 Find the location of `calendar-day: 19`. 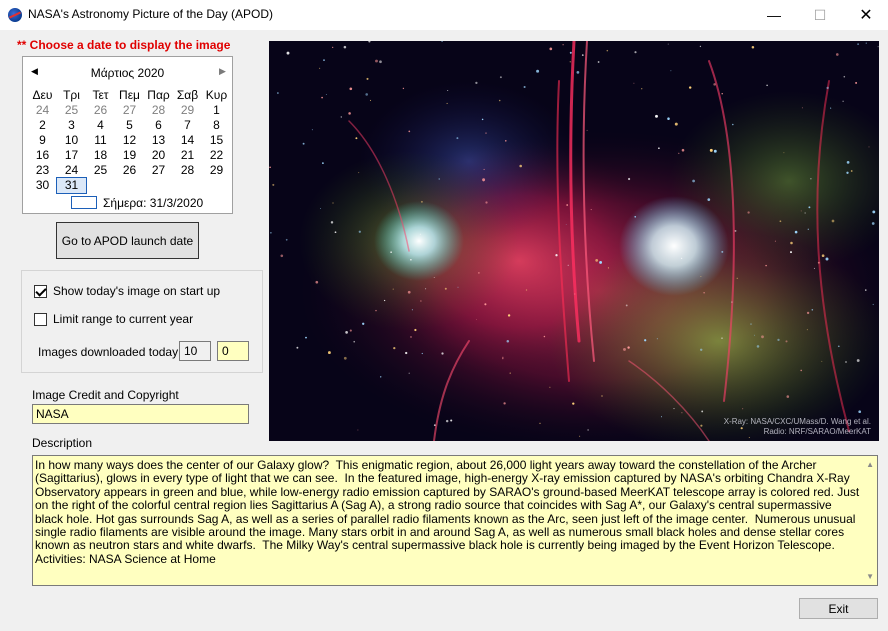

calendar-day: 19 is located at coordinates (129, 155).